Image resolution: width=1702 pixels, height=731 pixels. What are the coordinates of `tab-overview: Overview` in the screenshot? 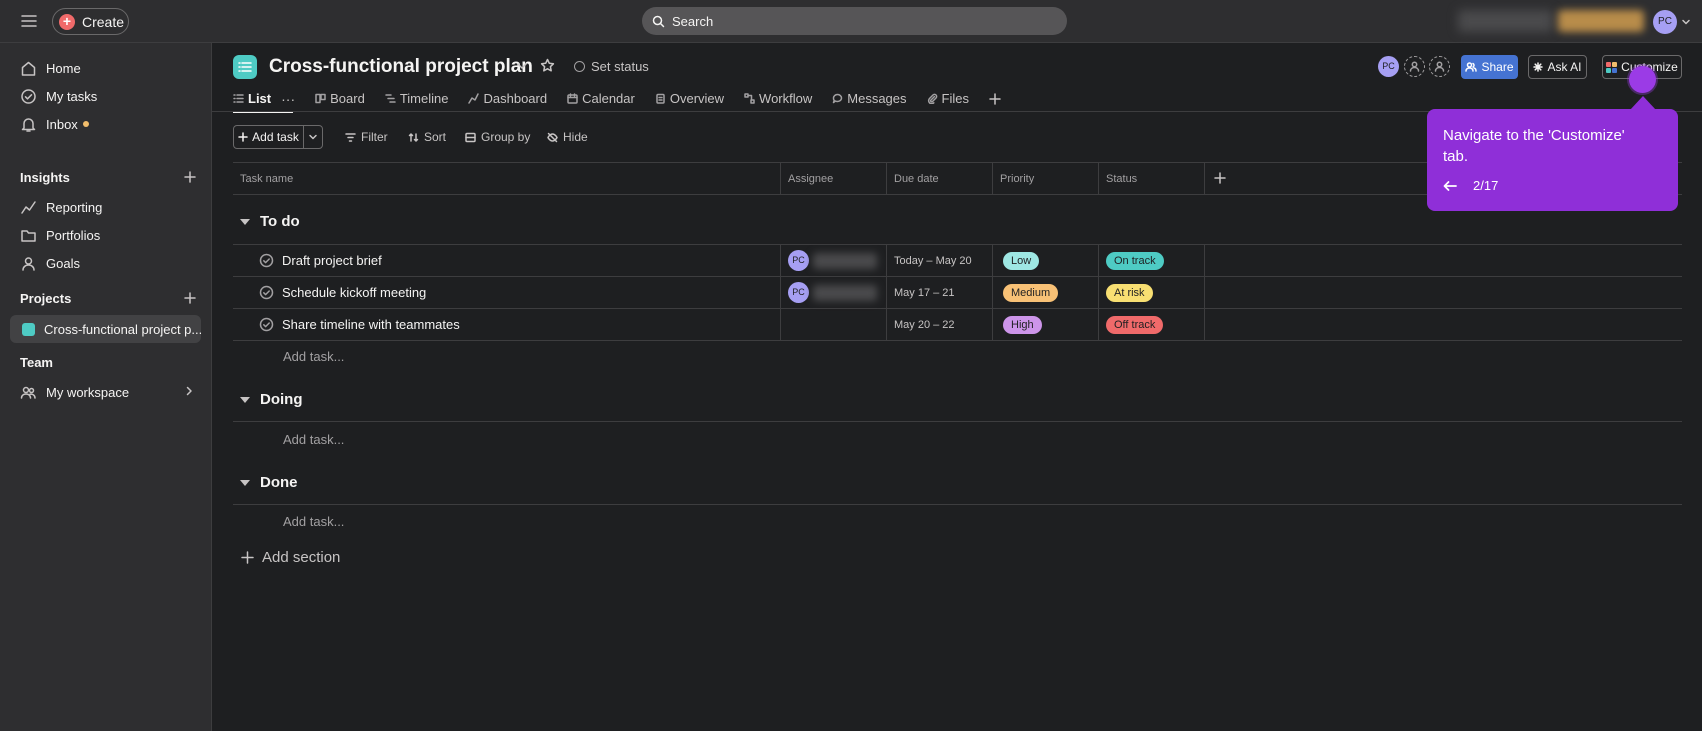 It's located at (689, 98).